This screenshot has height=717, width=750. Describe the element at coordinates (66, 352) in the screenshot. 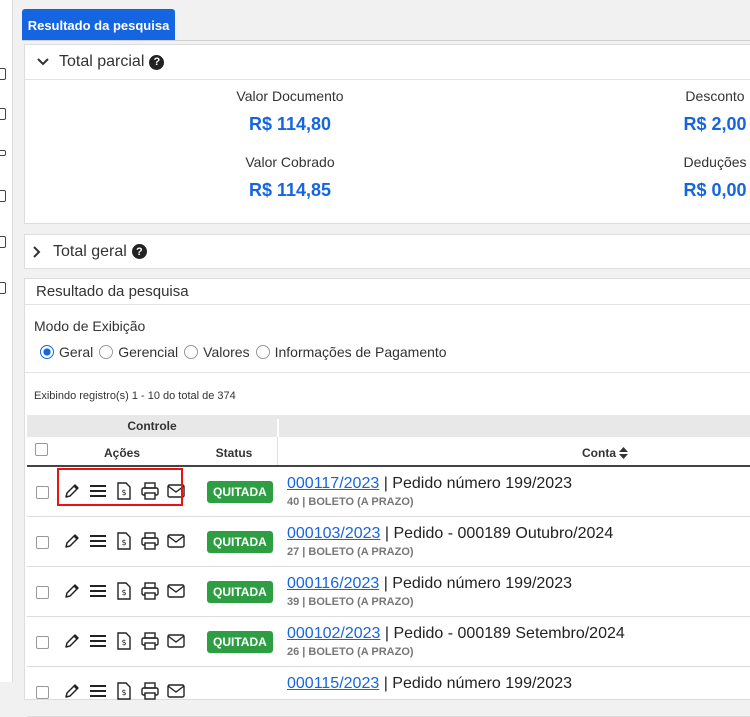

I see `radio-geral: Geral` at that location.